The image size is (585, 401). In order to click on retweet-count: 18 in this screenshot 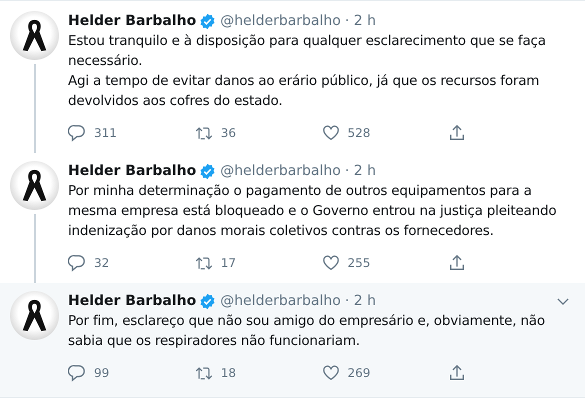, I will do `click(228, 373)`.